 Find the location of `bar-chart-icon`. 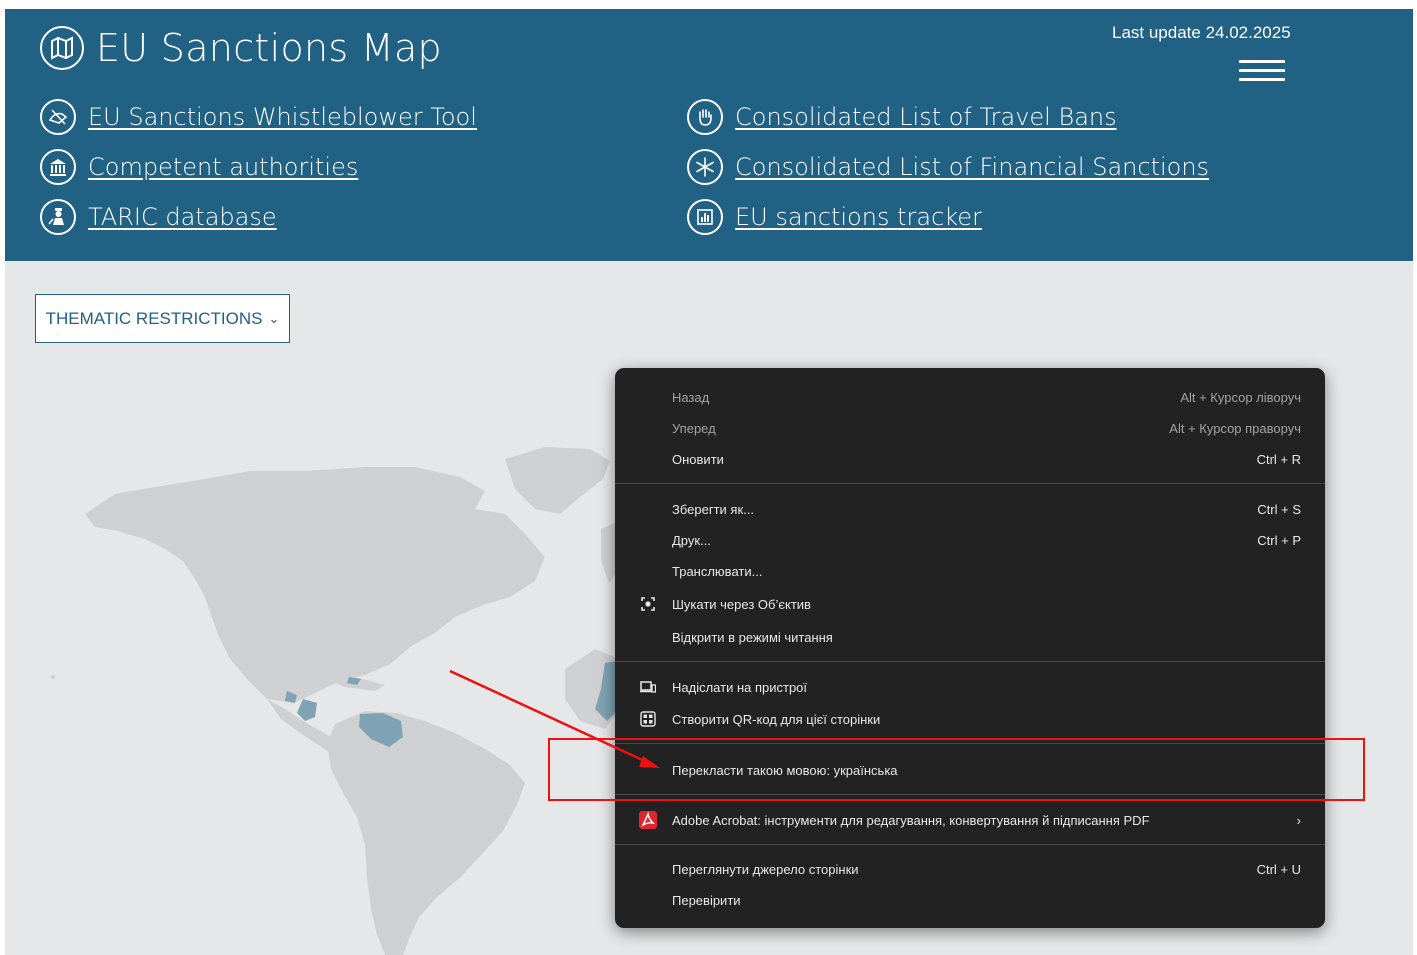

bar-chart-icon is located at coordinates (705, 217).